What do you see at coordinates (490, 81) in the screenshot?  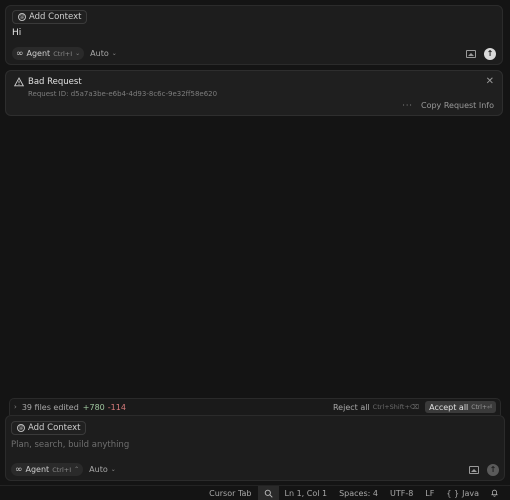 I see `close-icon: ✕` at bounding box center [490, 81].